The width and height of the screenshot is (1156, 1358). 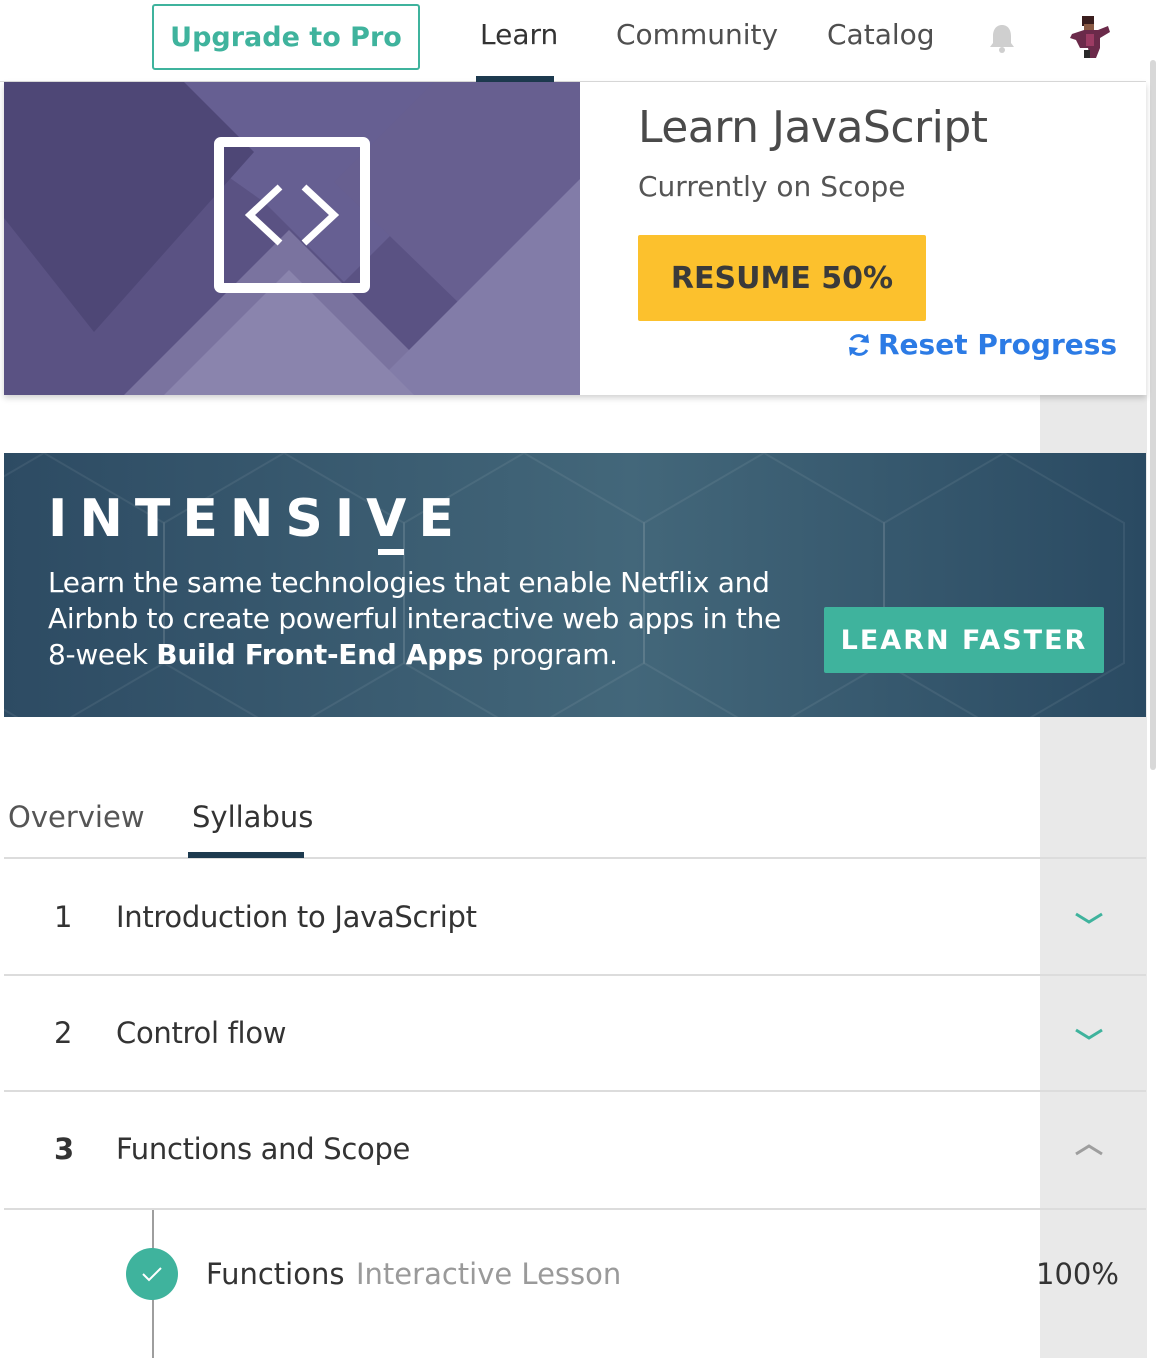 I want to click on tab-syllabus: Syllabus, so click(x=251, y=829).